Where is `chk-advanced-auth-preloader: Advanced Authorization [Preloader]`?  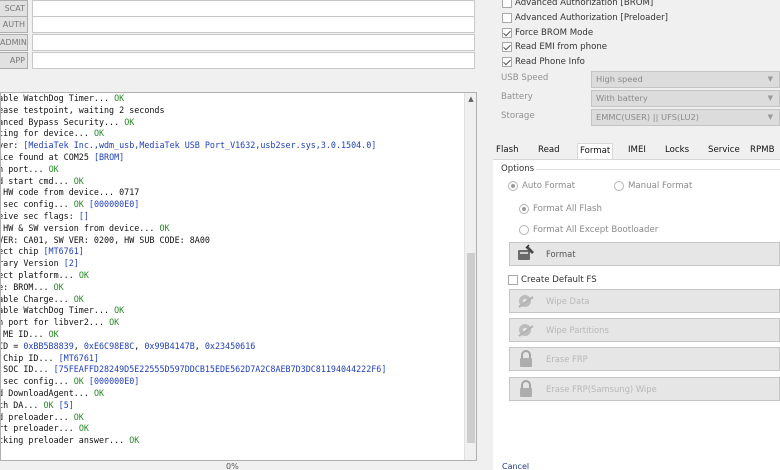 chk-advanced-auth-preloader: Advanced Authorization [Preloader] is located at coordinates (585, 18).